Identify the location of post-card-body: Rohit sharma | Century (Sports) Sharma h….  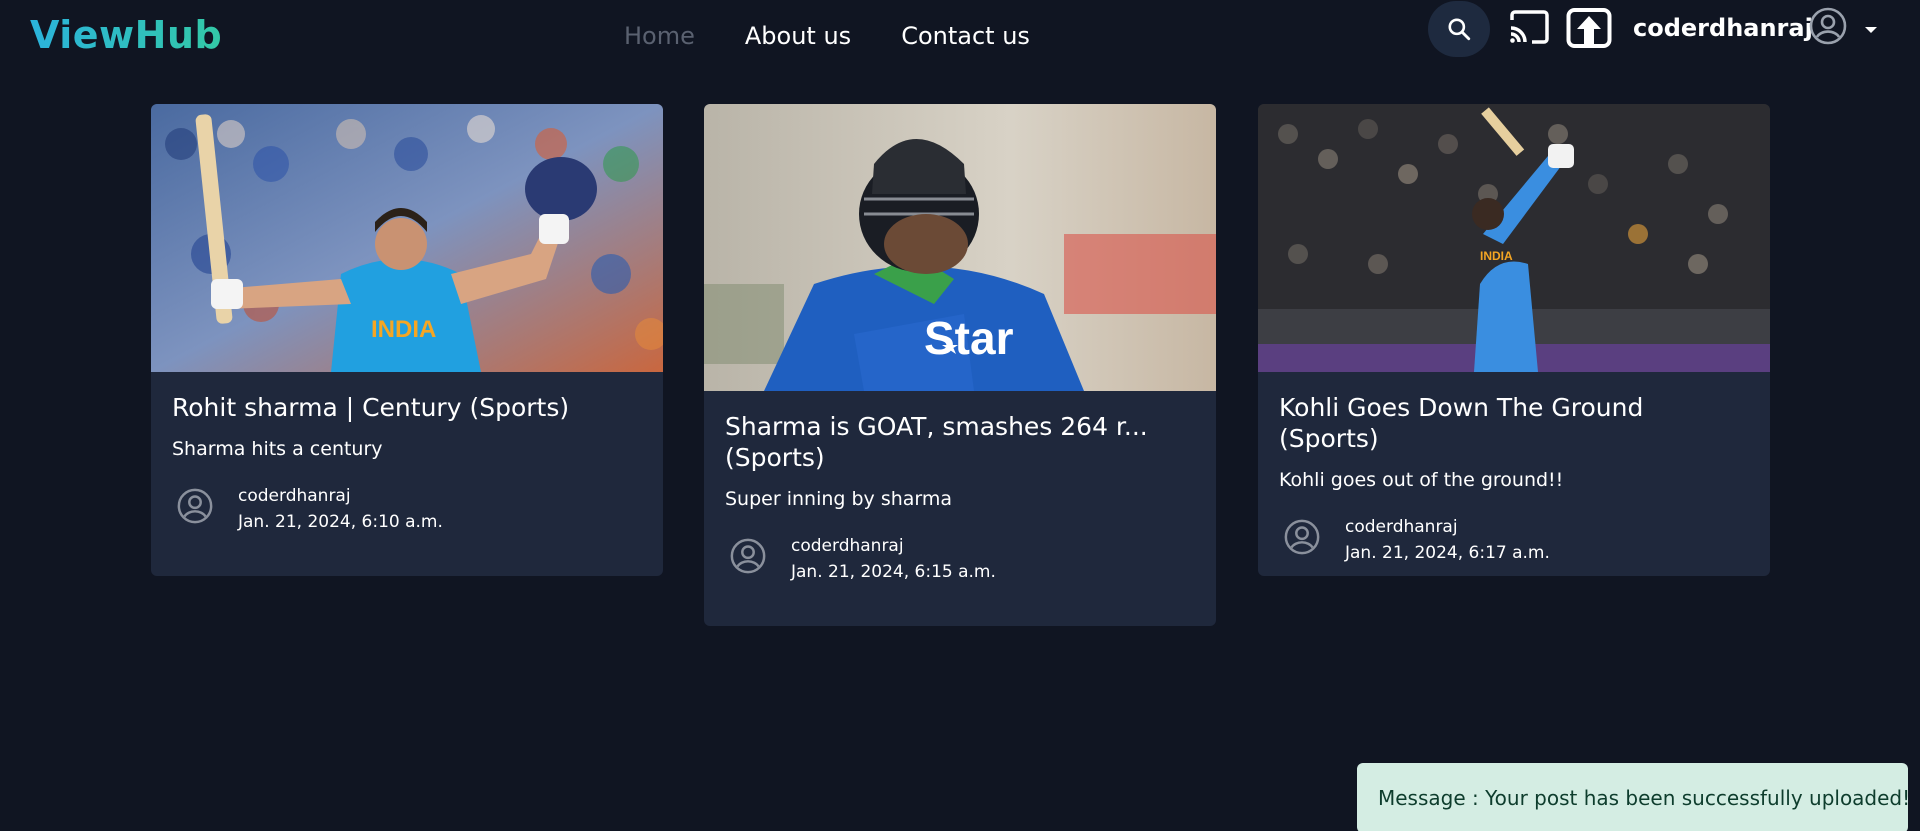
(407, 458).